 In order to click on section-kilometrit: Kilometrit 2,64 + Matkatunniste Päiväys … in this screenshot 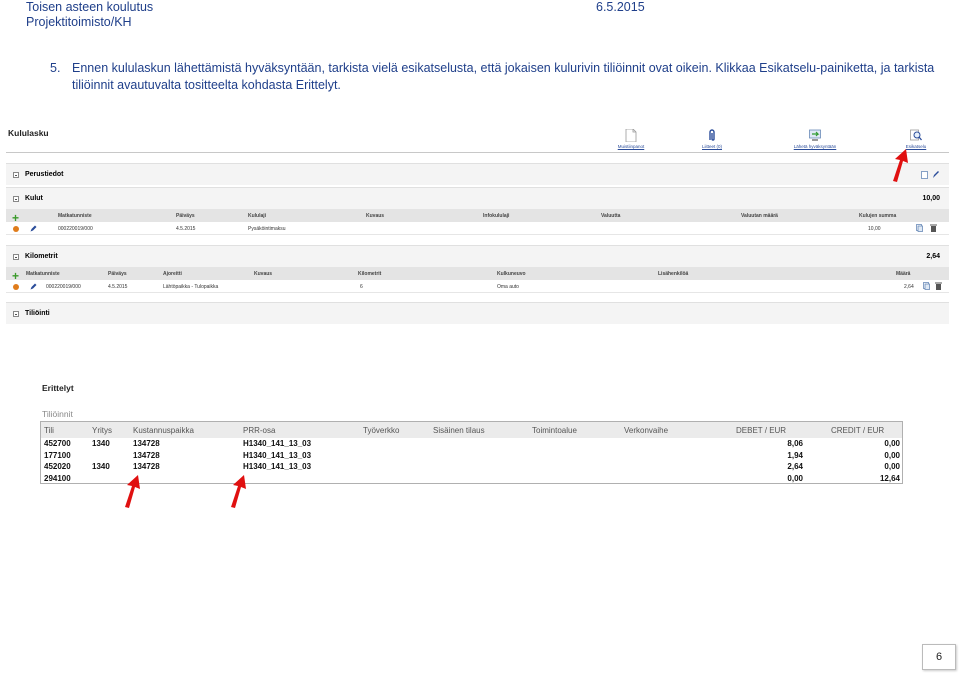, I will do `click(477, 269)`.